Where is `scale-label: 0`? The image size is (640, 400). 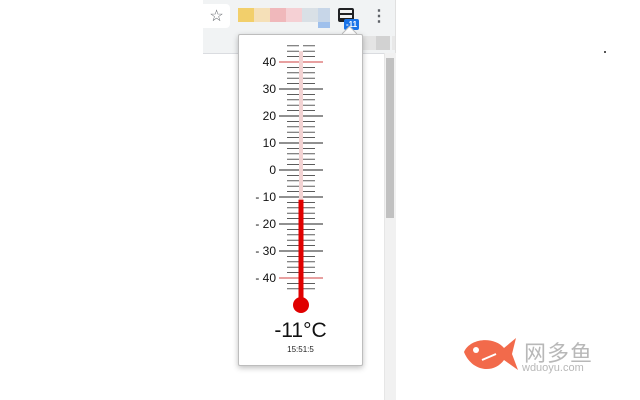 scale-label: 0 is located at coordinates (272, 170).